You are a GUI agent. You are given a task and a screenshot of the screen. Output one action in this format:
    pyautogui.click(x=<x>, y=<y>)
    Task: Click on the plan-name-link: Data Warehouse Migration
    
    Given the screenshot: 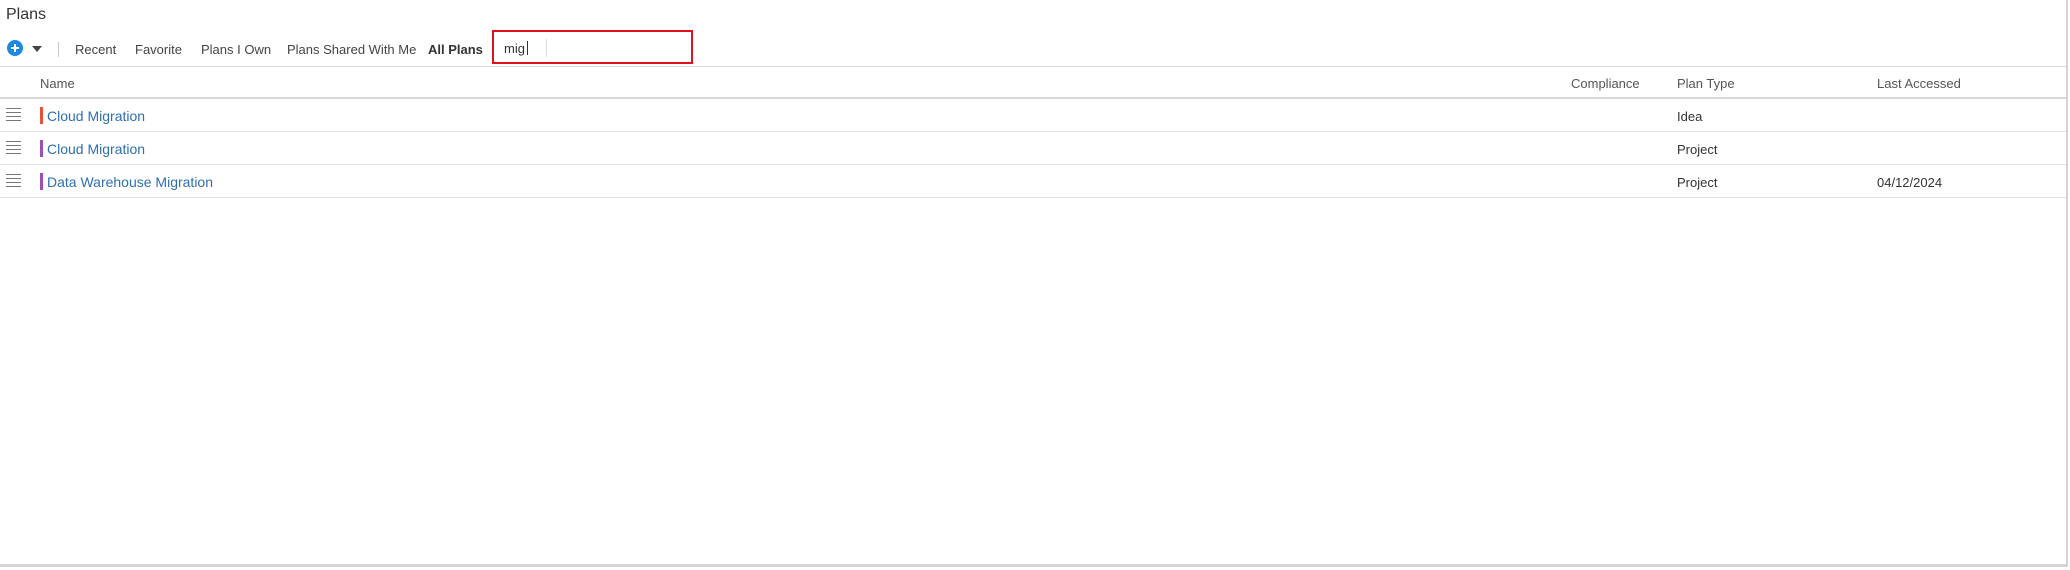 What is the action you would take?
    pyautogui.click(x=130, y=182)
    